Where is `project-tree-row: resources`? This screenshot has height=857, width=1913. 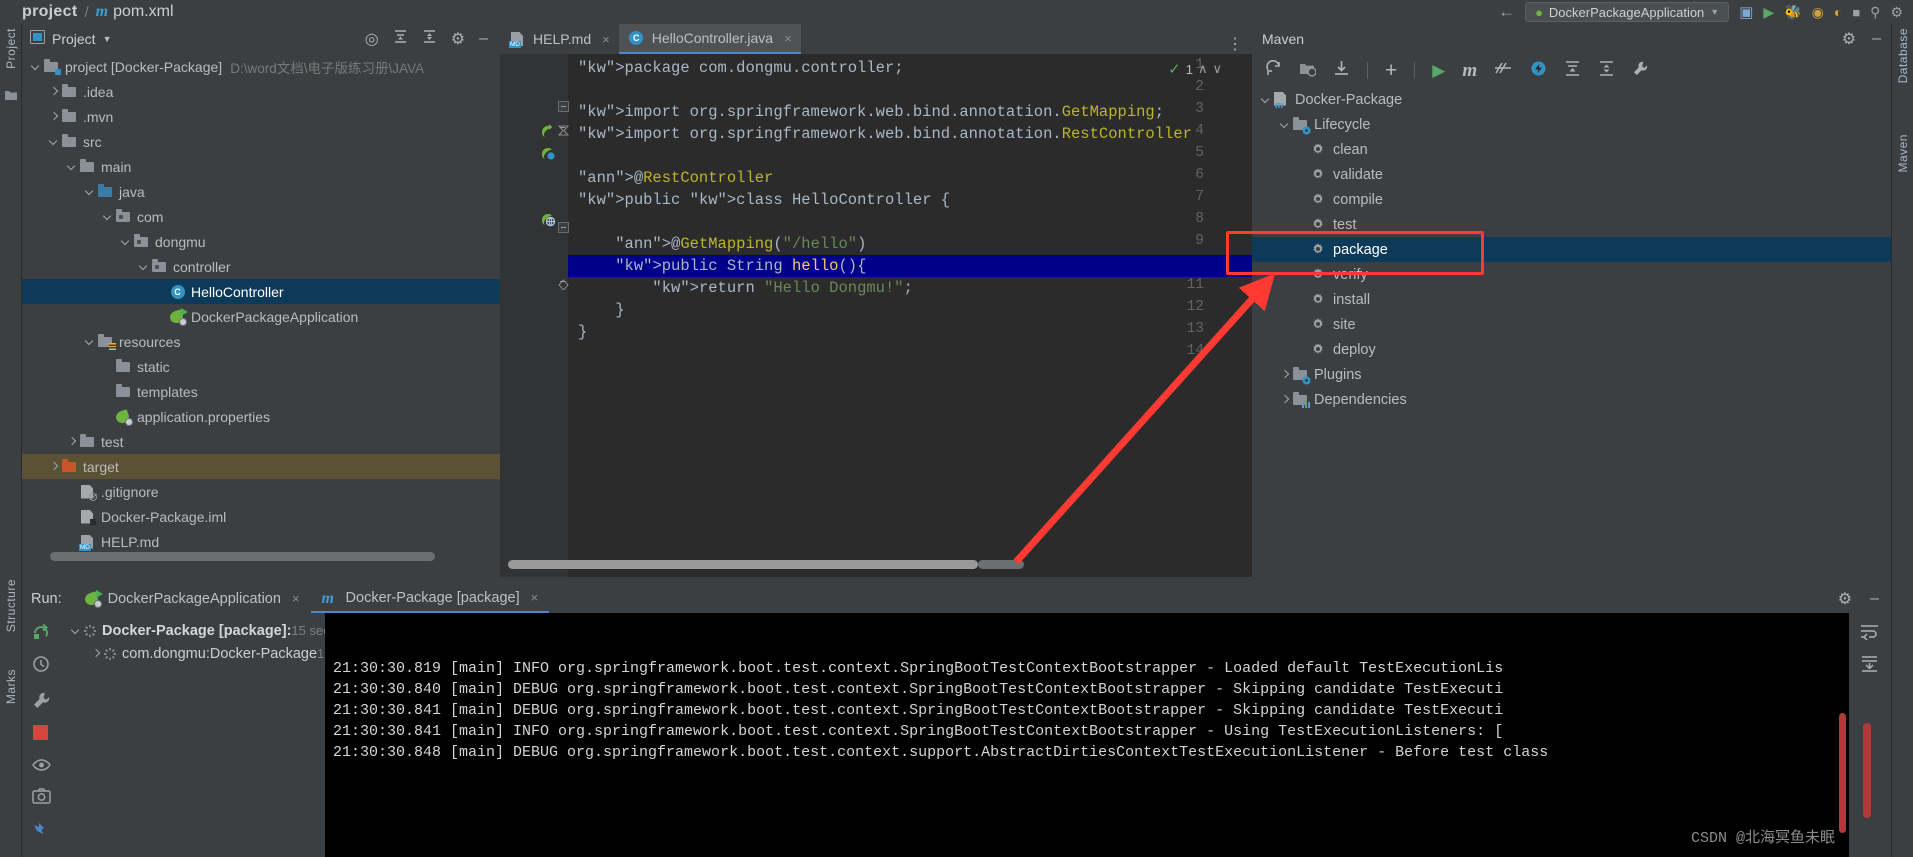 project-tree-row: resources is located at coordinates (261, 341).